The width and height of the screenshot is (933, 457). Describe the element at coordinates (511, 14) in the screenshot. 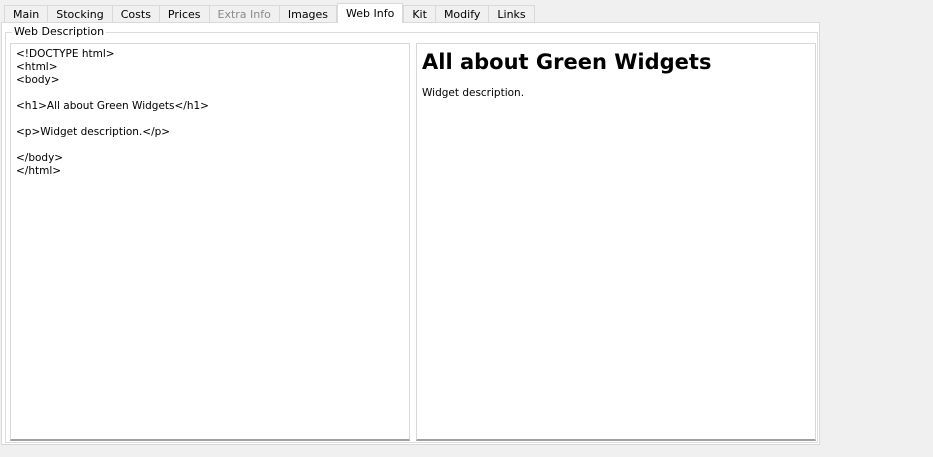

I see `tab-links: Links` at that location.